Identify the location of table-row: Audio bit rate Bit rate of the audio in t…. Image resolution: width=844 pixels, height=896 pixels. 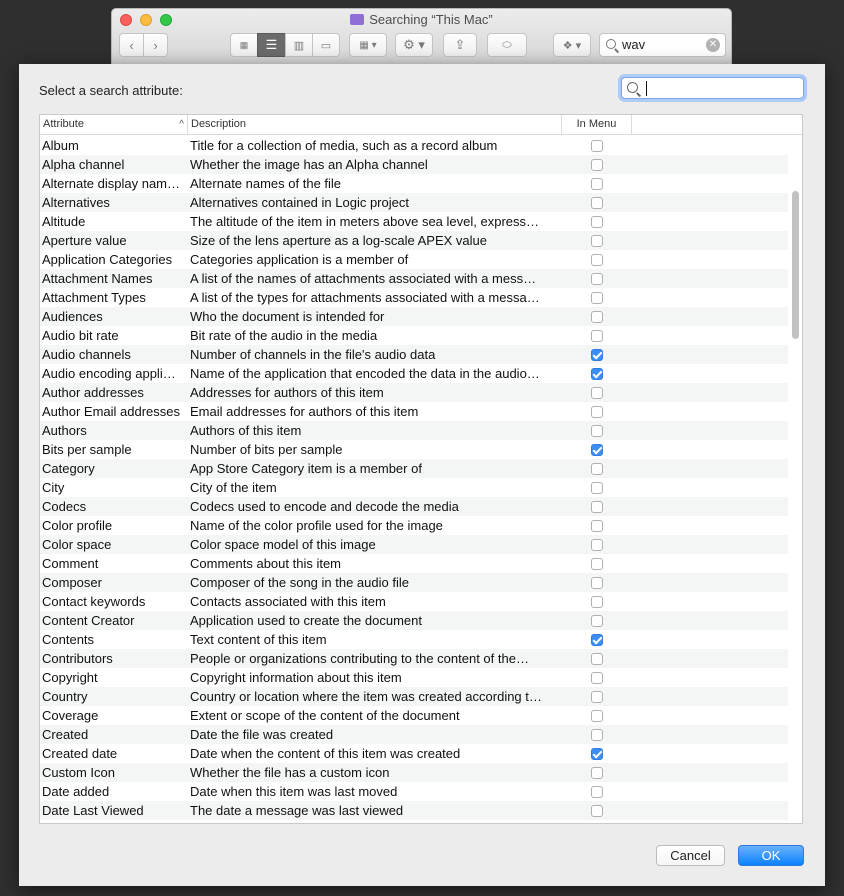
(414, 335).